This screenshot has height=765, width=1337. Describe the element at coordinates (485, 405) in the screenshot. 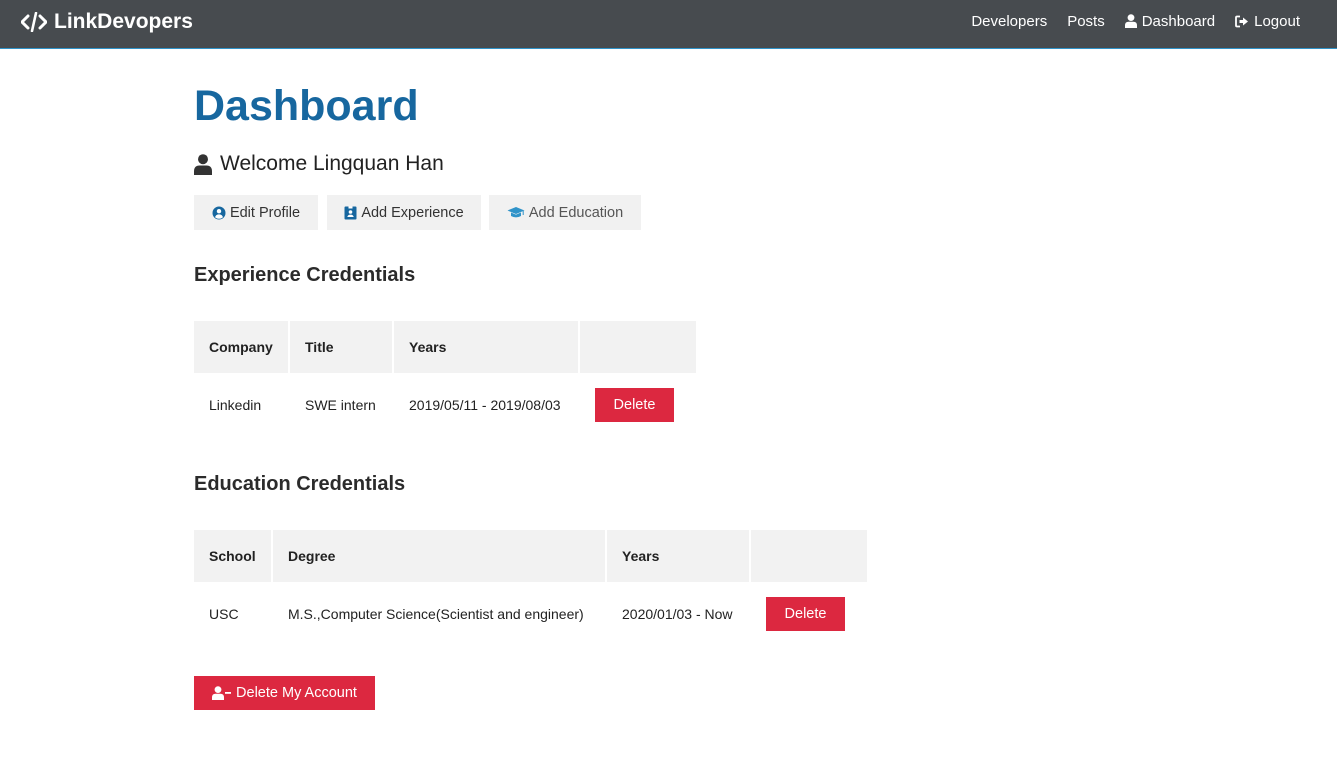

I see `experience-years: 2019/05/11 - 2019/08/03` at that location.